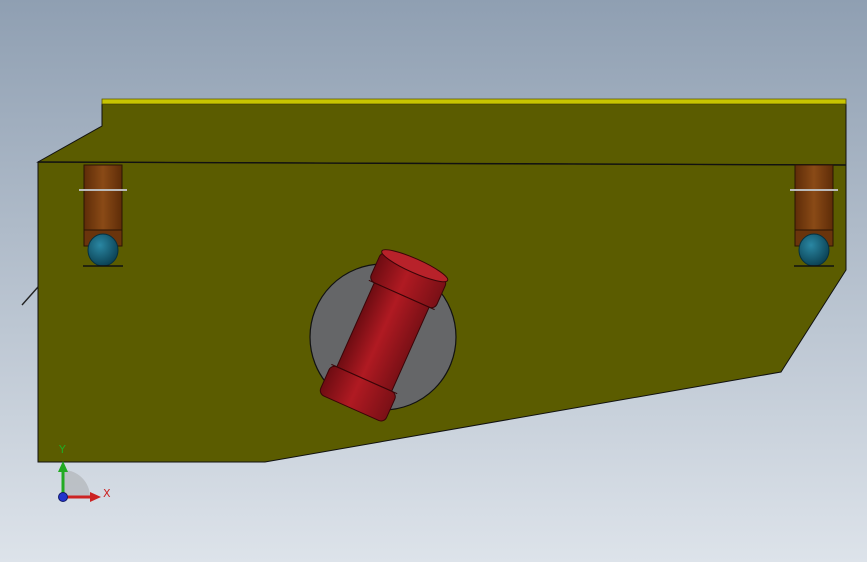 This screenshot has width=867, height=562. What do you see at coordinates (107, 493) in the screenshot?
I see `triad-x-label: X` at bounding box center [107, 493].